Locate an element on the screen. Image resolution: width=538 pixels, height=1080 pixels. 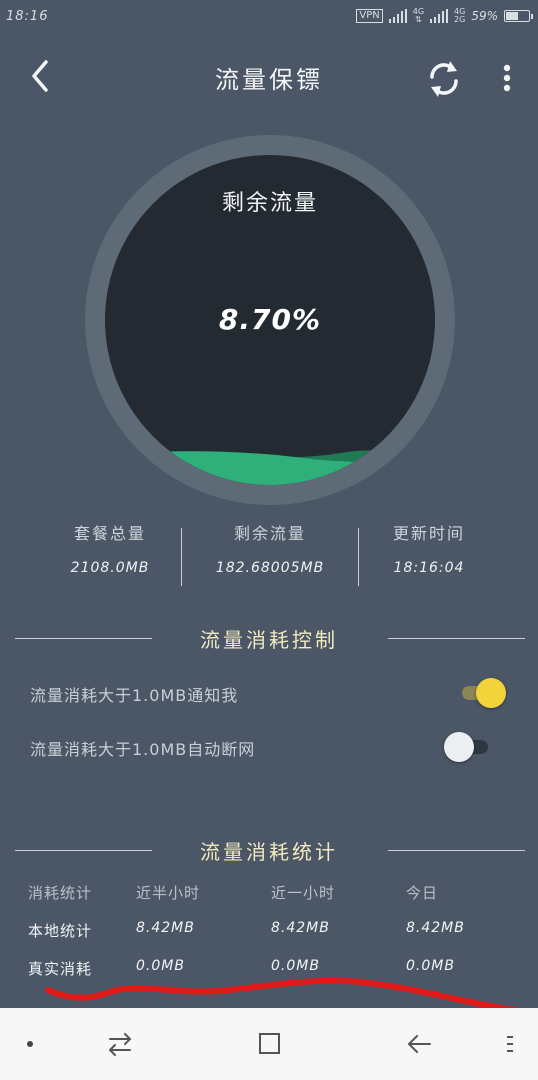
nav-back-button is located at coordinates (420, 1044).